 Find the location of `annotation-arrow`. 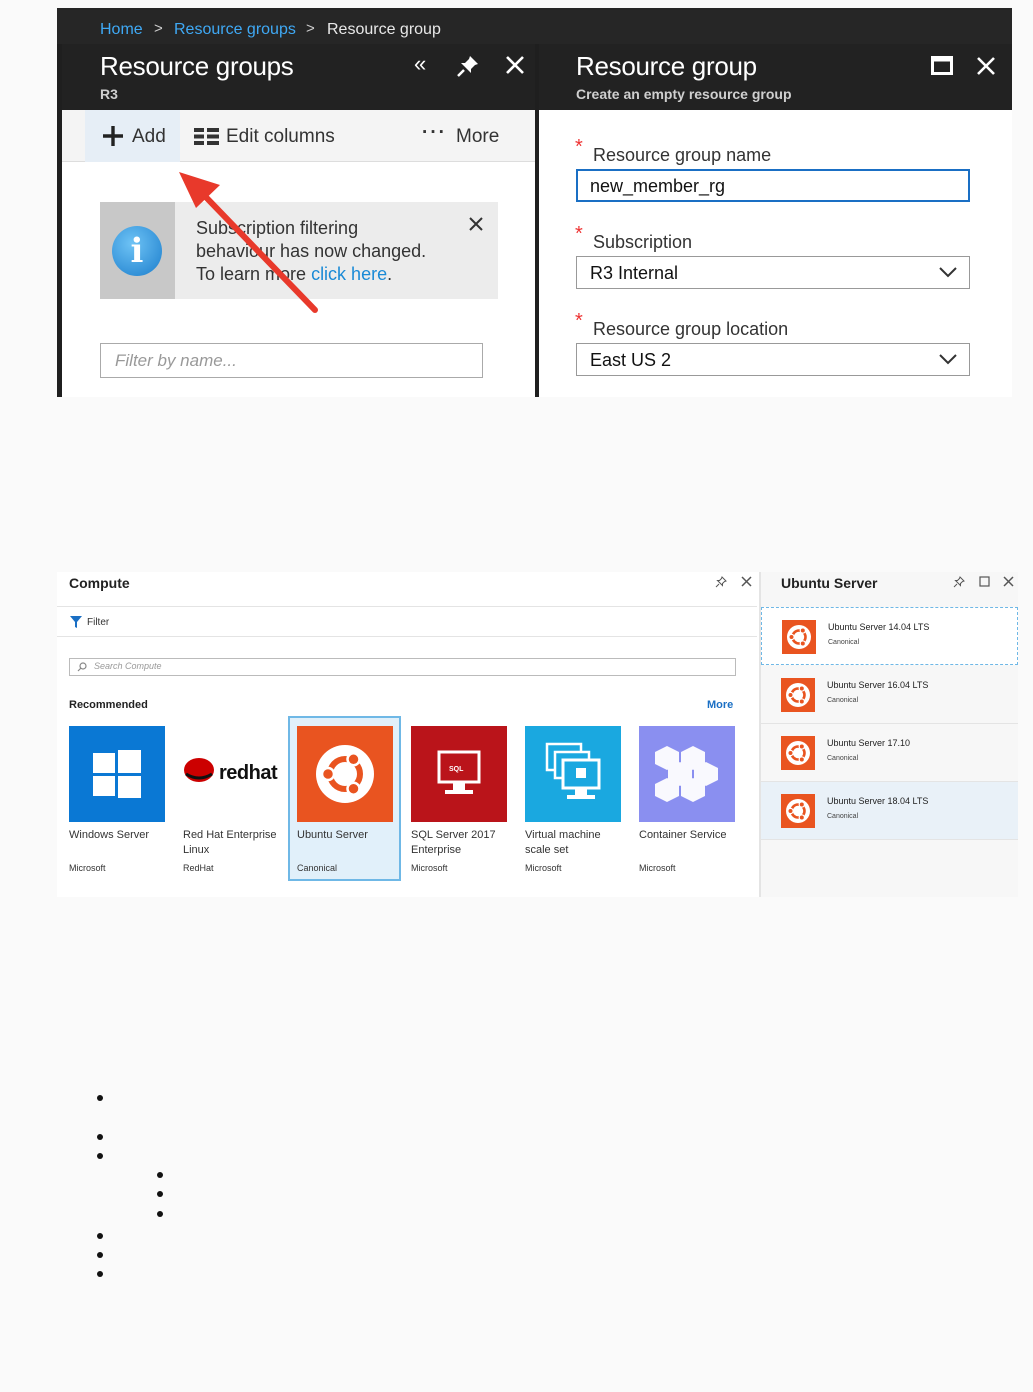

annotation-arrow is located at coordinates (248, 242).